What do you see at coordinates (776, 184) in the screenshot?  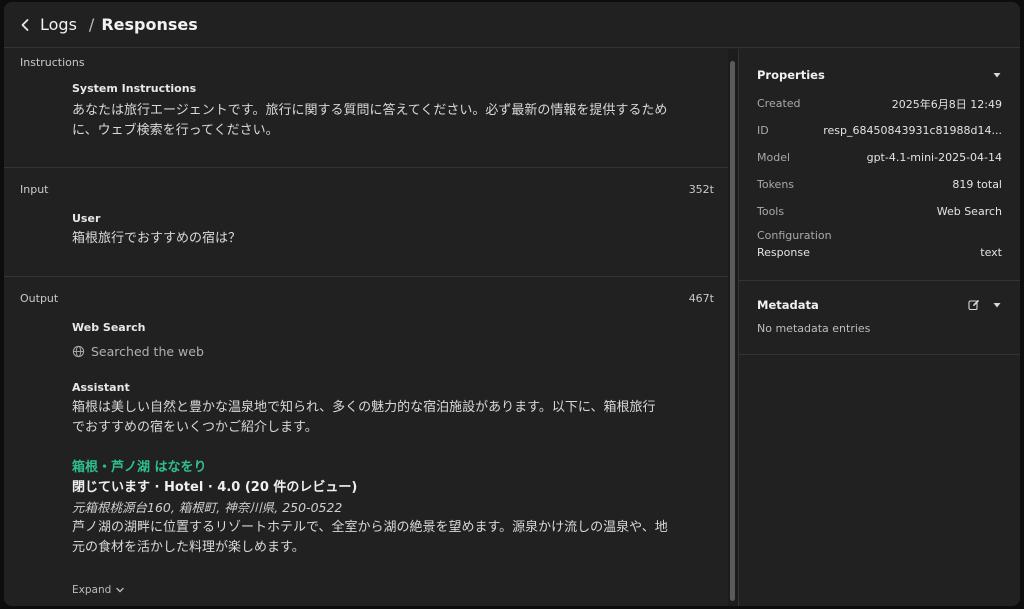 I see `tokens-label: Tokens` at bounding box center [776, 184].